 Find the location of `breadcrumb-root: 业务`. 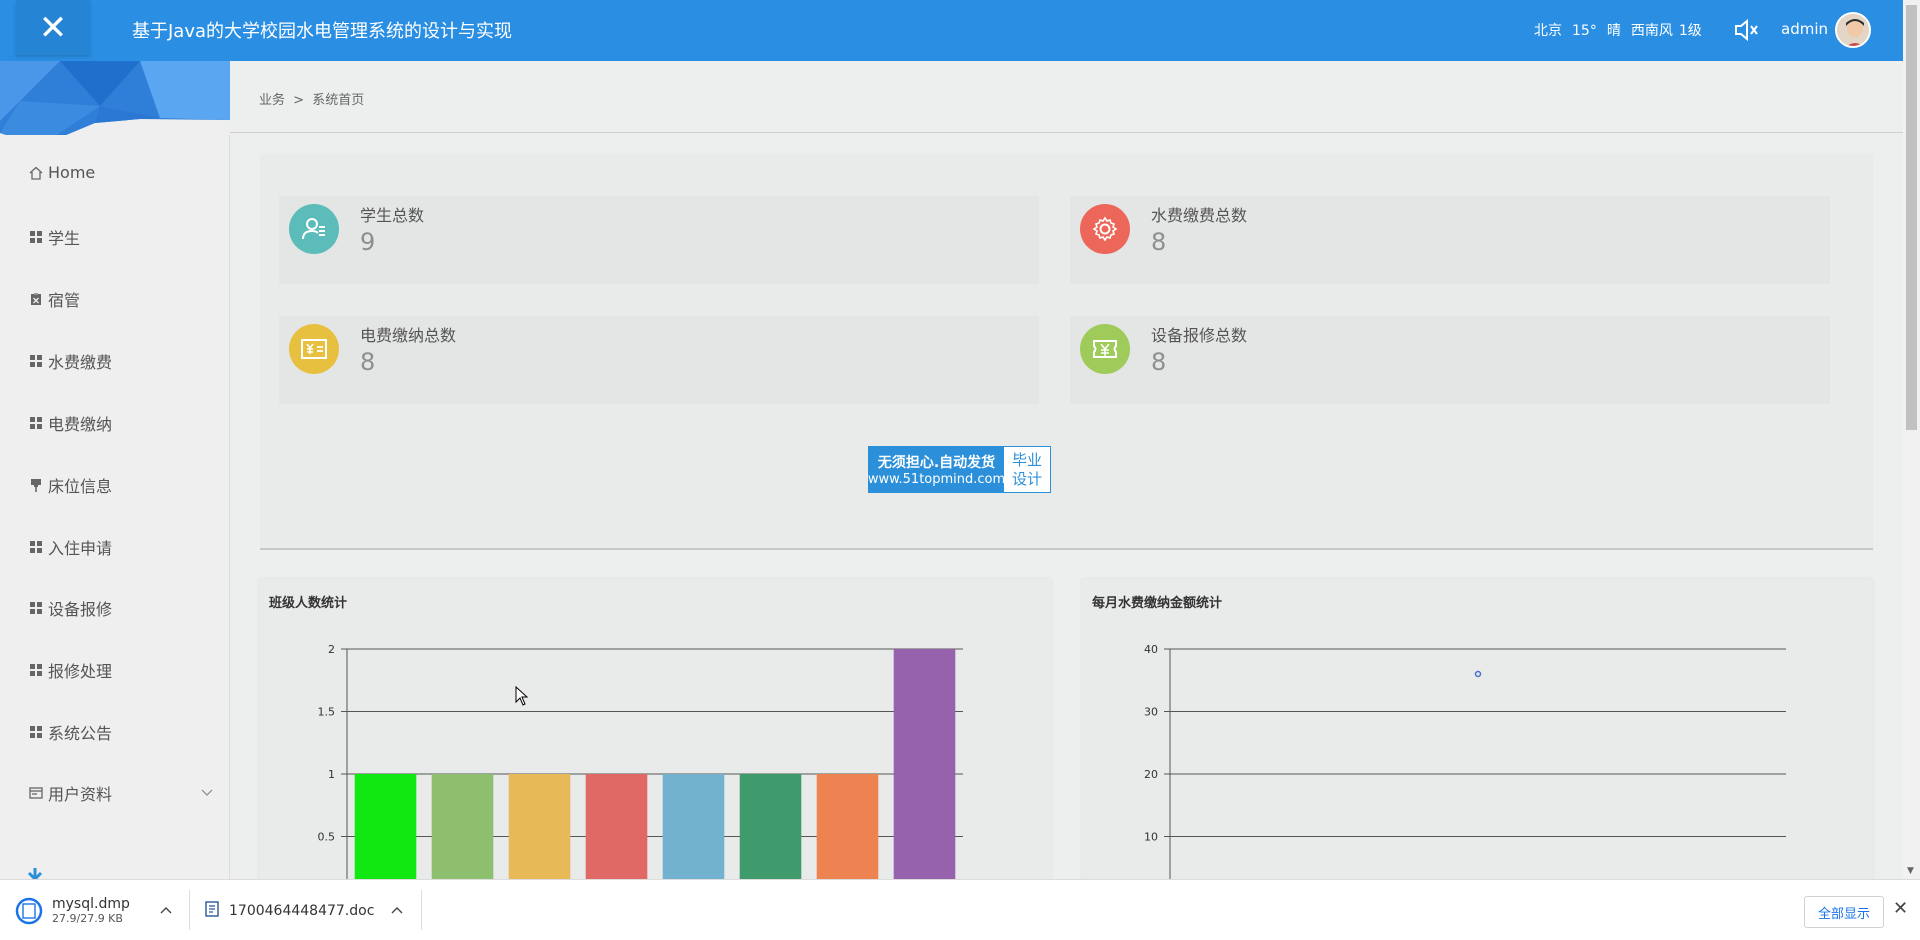

breadcrumb-root: 业务 is located at coordinates (272, 100).